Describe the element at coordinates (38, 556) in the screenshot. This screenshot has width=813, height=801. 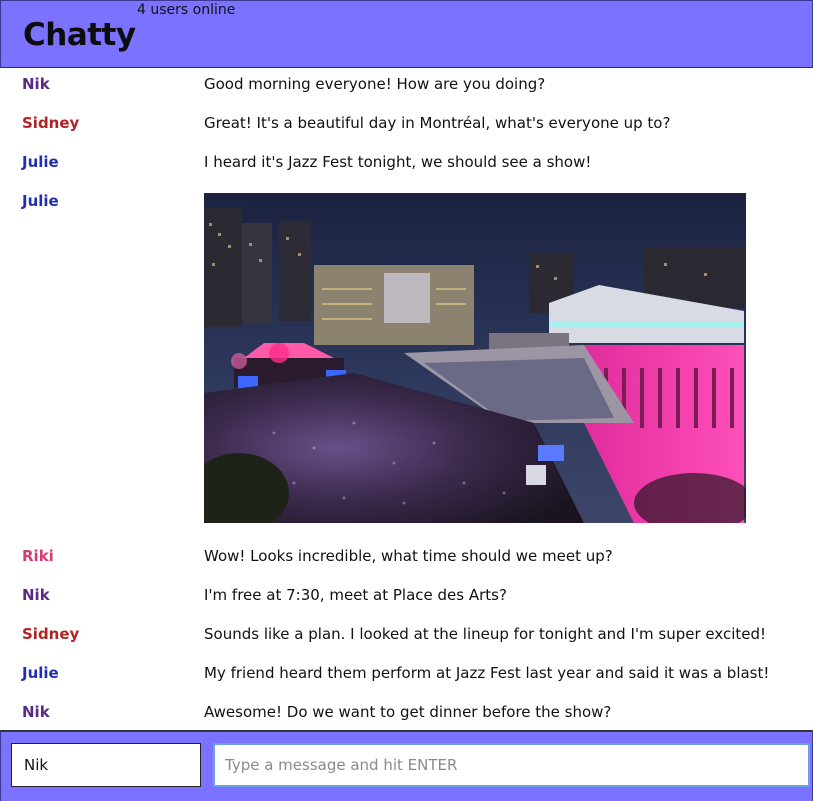
I see `message-username: Riki` at that location.